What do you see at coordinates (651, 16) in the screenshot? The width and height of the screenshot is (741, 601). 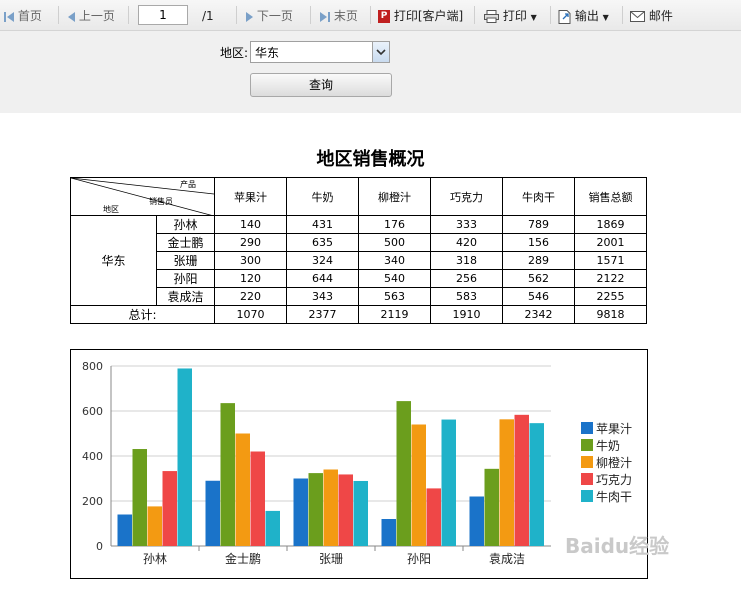 I see `mail-button: 邮件` at bounding box center [651, 16].